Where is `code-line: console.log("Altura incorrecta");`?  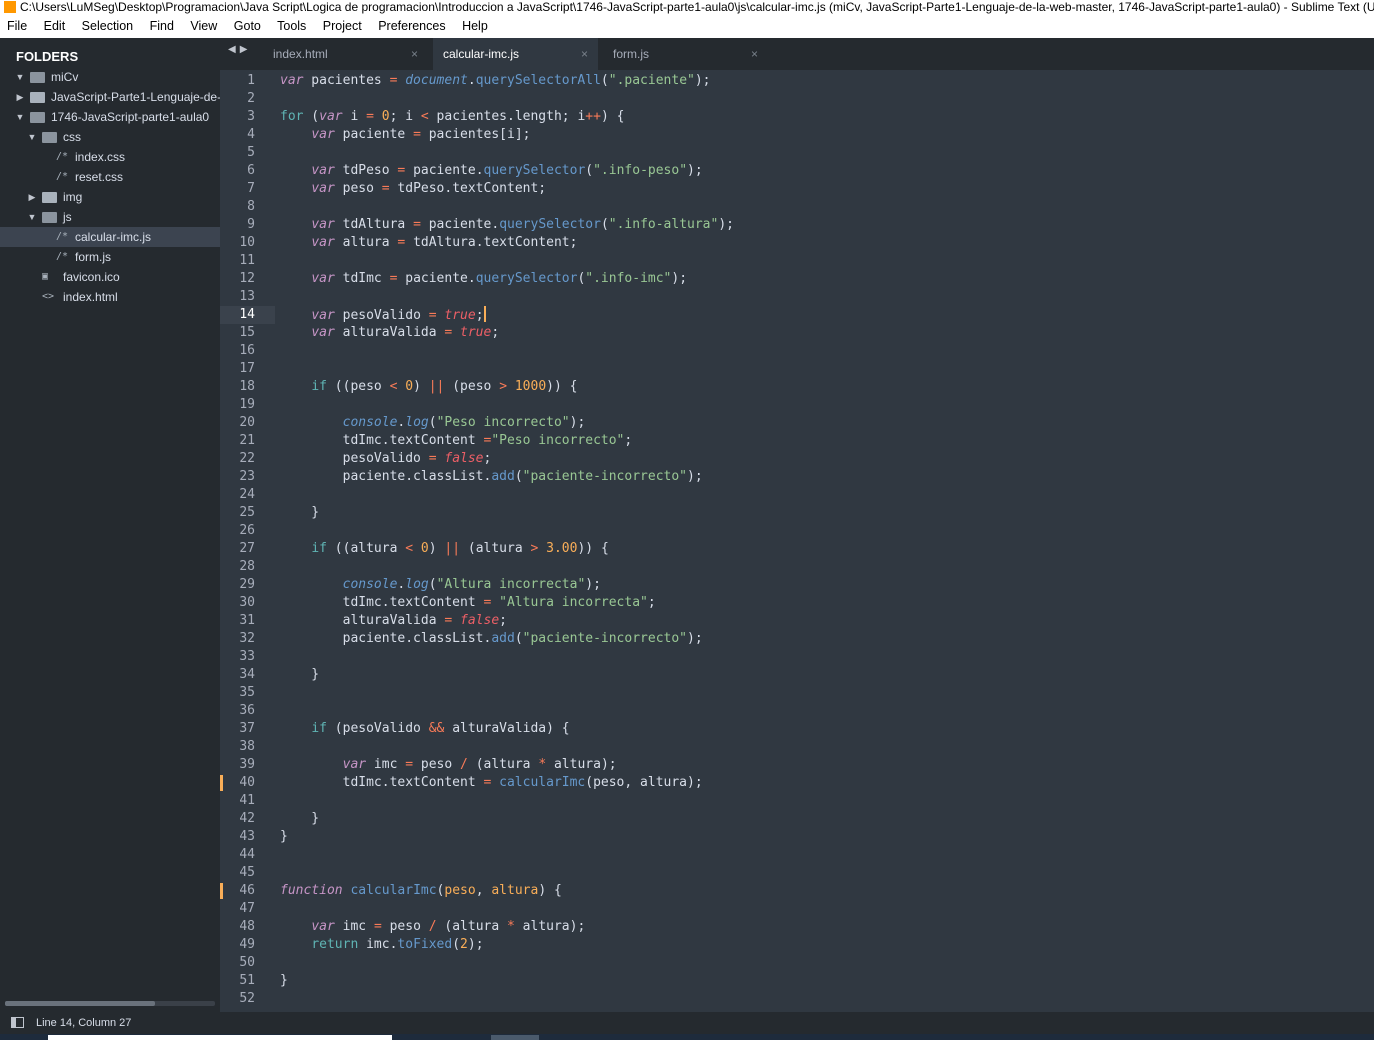 code-line: console.log("Altura incorrecta"); is located at coordinates (440, 585).